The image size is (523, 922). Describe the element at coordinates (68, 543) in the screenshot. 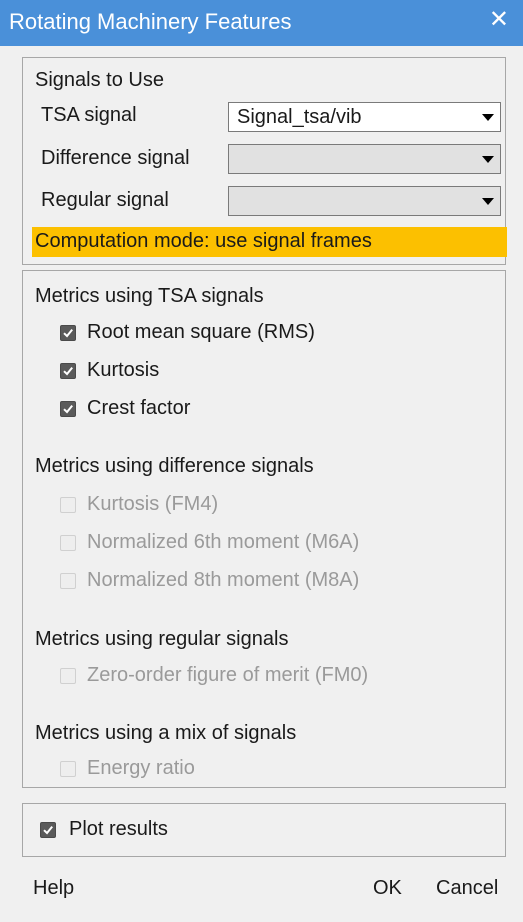

I see `m6a-checkbox` at that location.